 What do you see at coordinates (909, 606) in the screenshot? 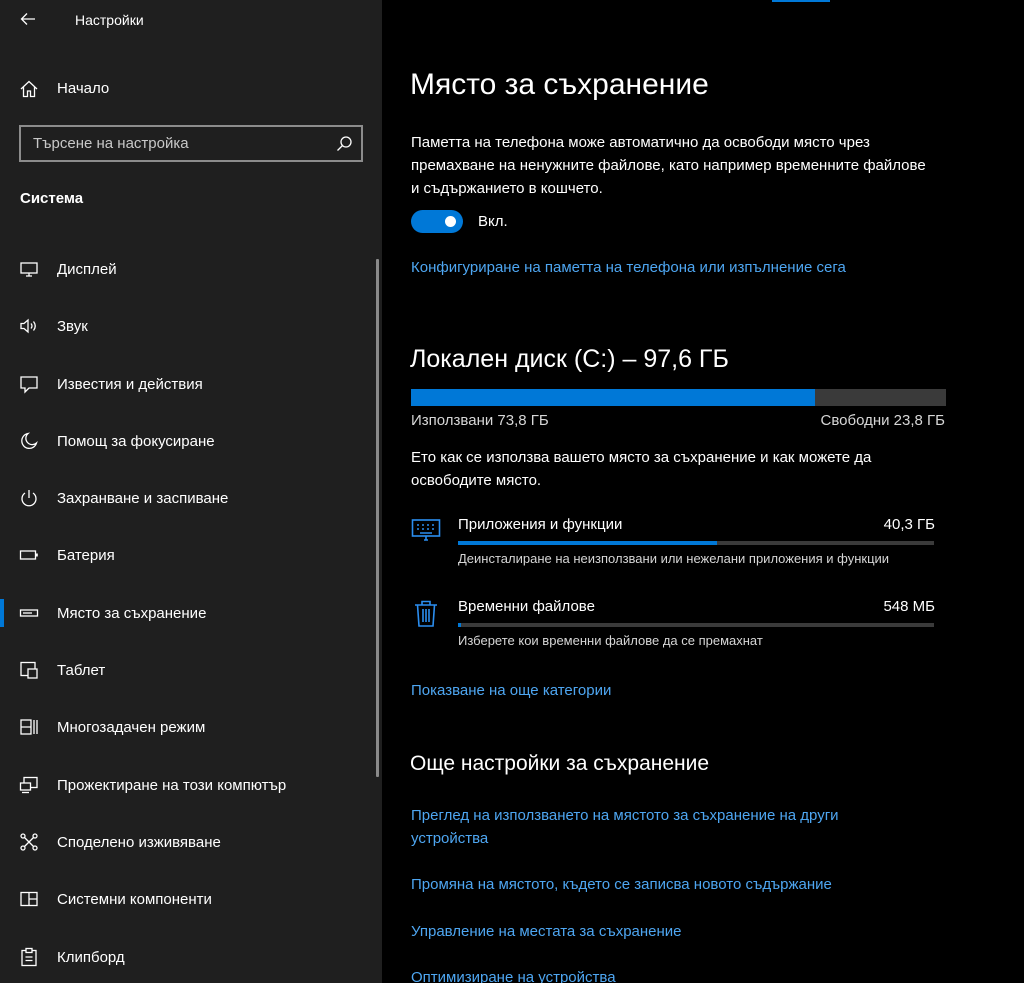
I see `category-size: 548 МБ` at bounding box center [909, 606].